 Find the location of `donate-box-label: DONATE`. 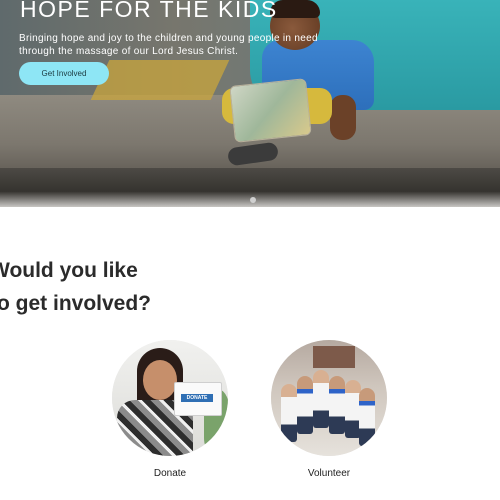

donate-box-label: DONATE is located at coordinates (197, 398).